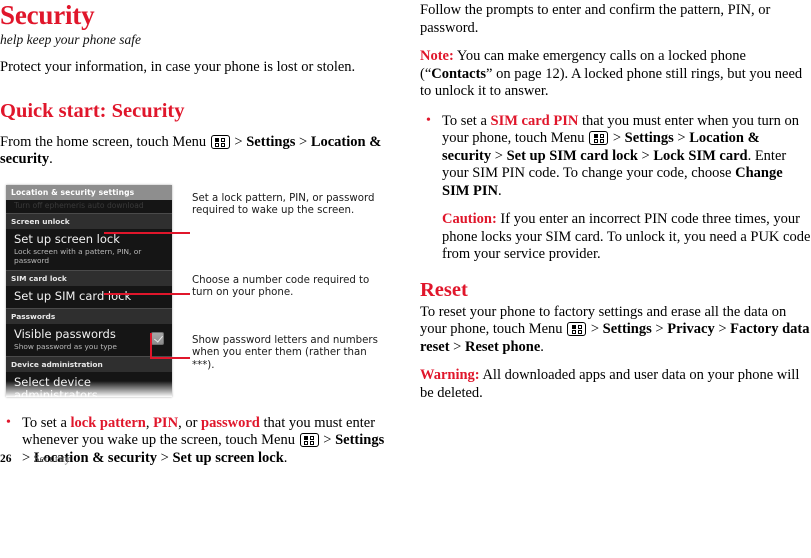  I want to click on path-set-up-sim-card-lock: Set up SIM card lock, so click(572, 155).